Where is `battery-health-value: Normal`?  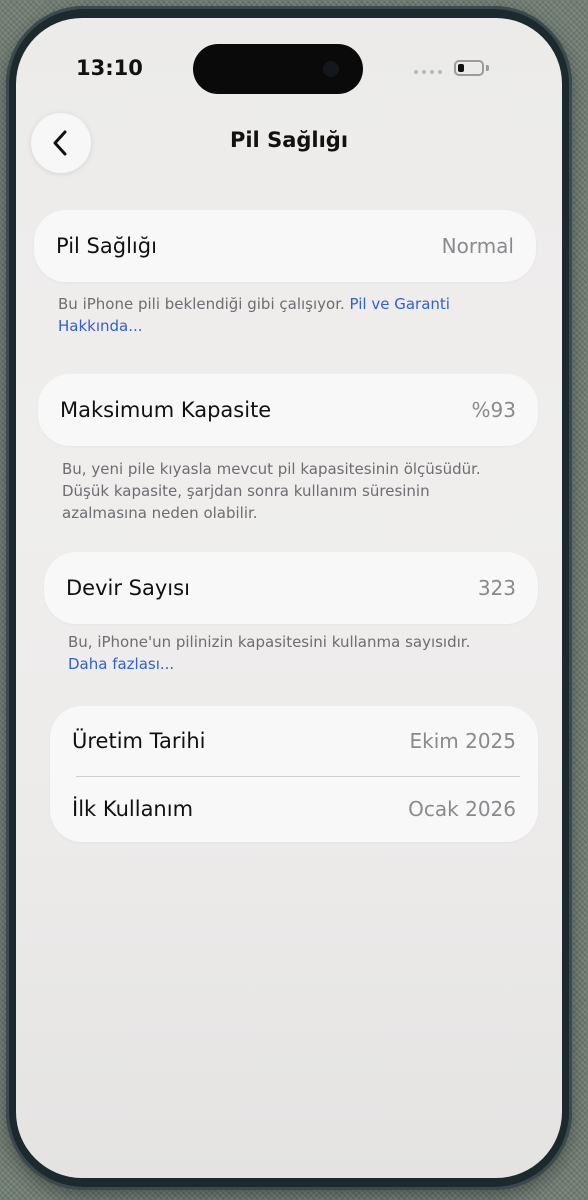 battery-health-value: Normal is located at coordinates (477, 246).